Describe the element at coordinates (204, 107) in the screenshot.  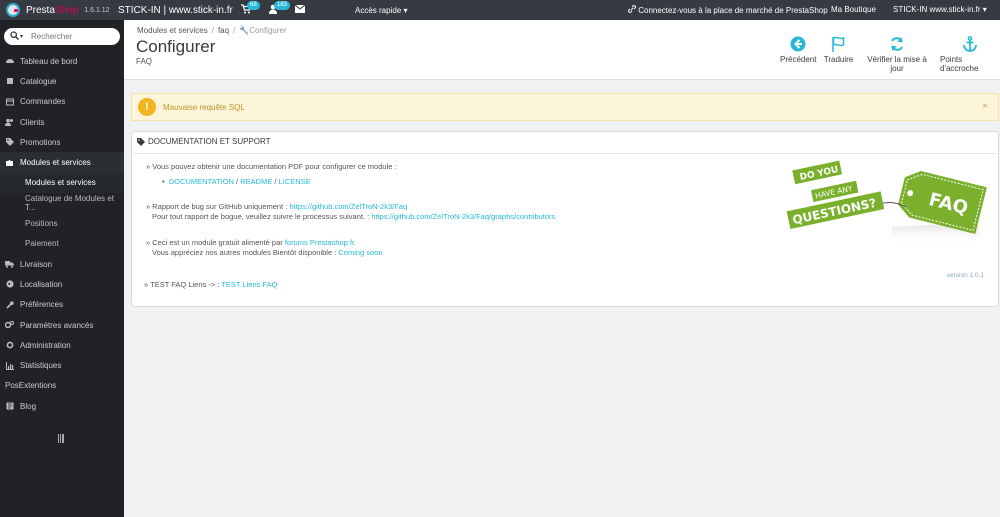
I see `alert-message: Mauvaise requête SQL` at that location.